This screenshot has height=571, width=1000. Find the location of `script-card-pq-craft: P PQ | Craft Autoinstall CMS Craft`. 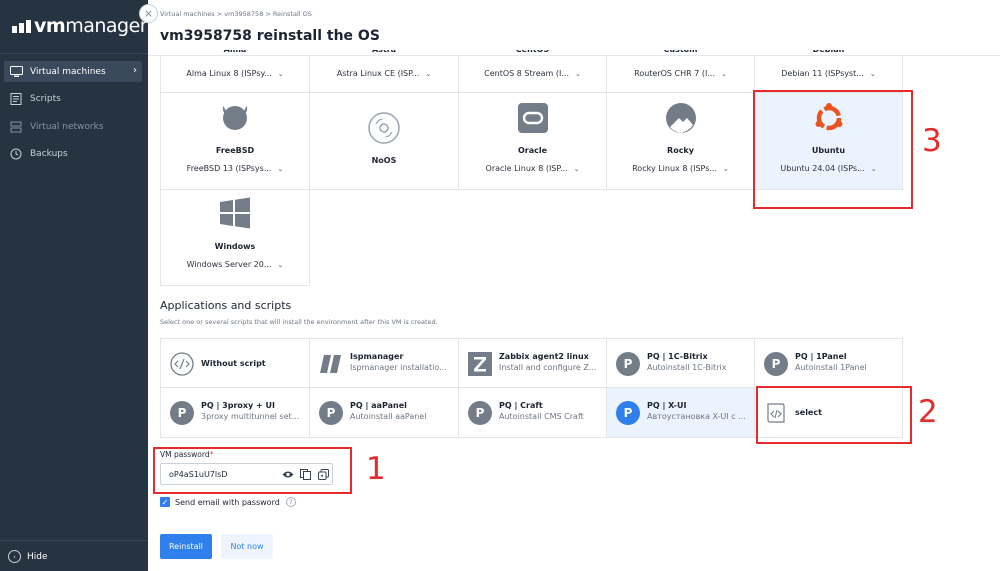

script-card-pq-craft: P PQ | Craft Autoinstall CMS Craft is located at coordinates (533, 413).